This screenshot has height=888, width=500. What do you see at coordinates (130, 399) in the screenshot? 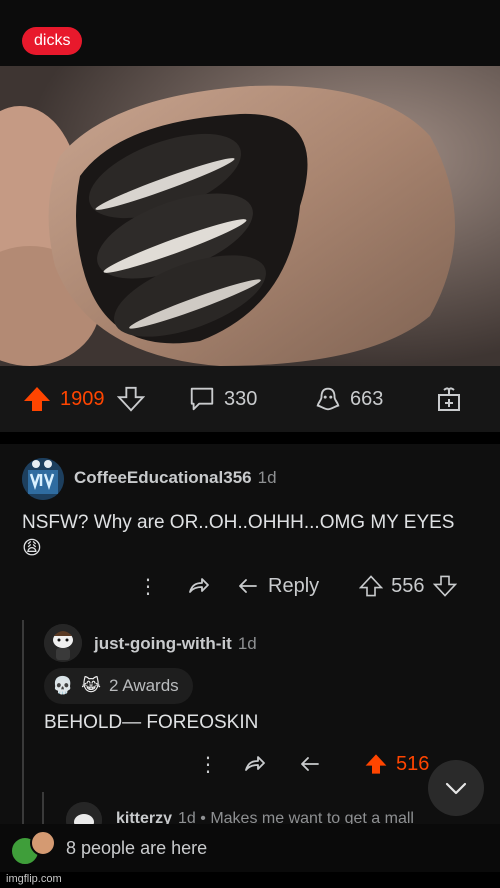
I see `downvote-icon` at bounding box center [130, 399].